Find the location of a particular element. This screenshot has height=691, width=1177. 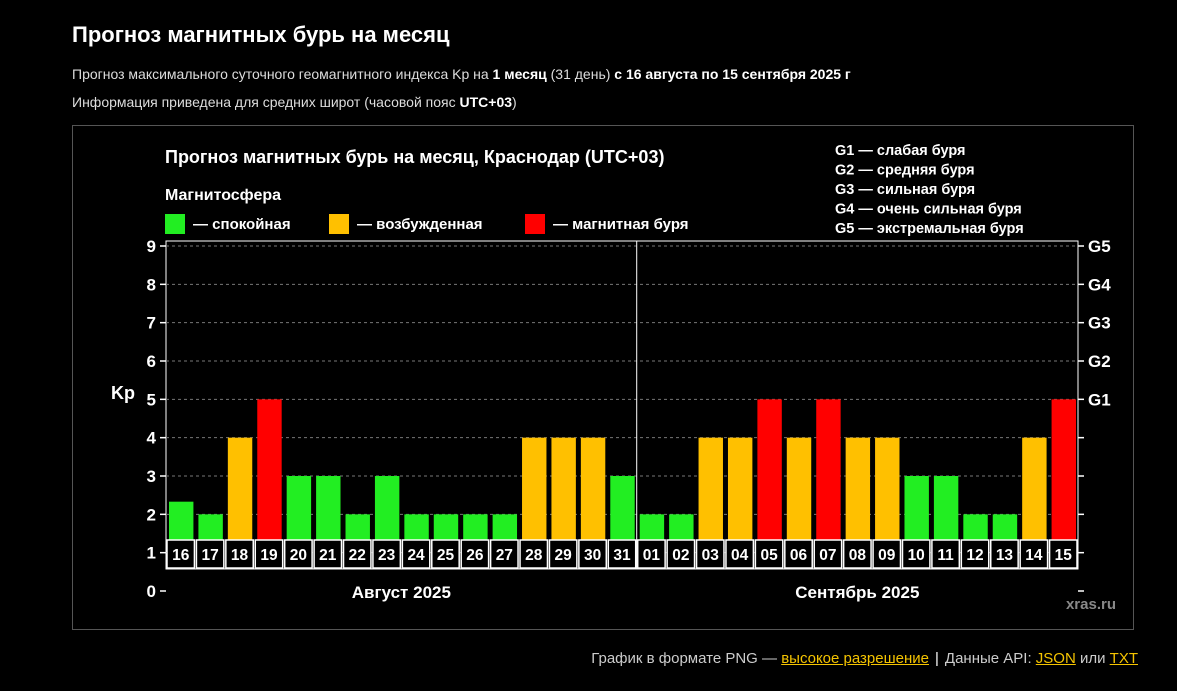

description-dates: с 16 августа по 15 сентября 2025 г is located at coordinates (732, 74).